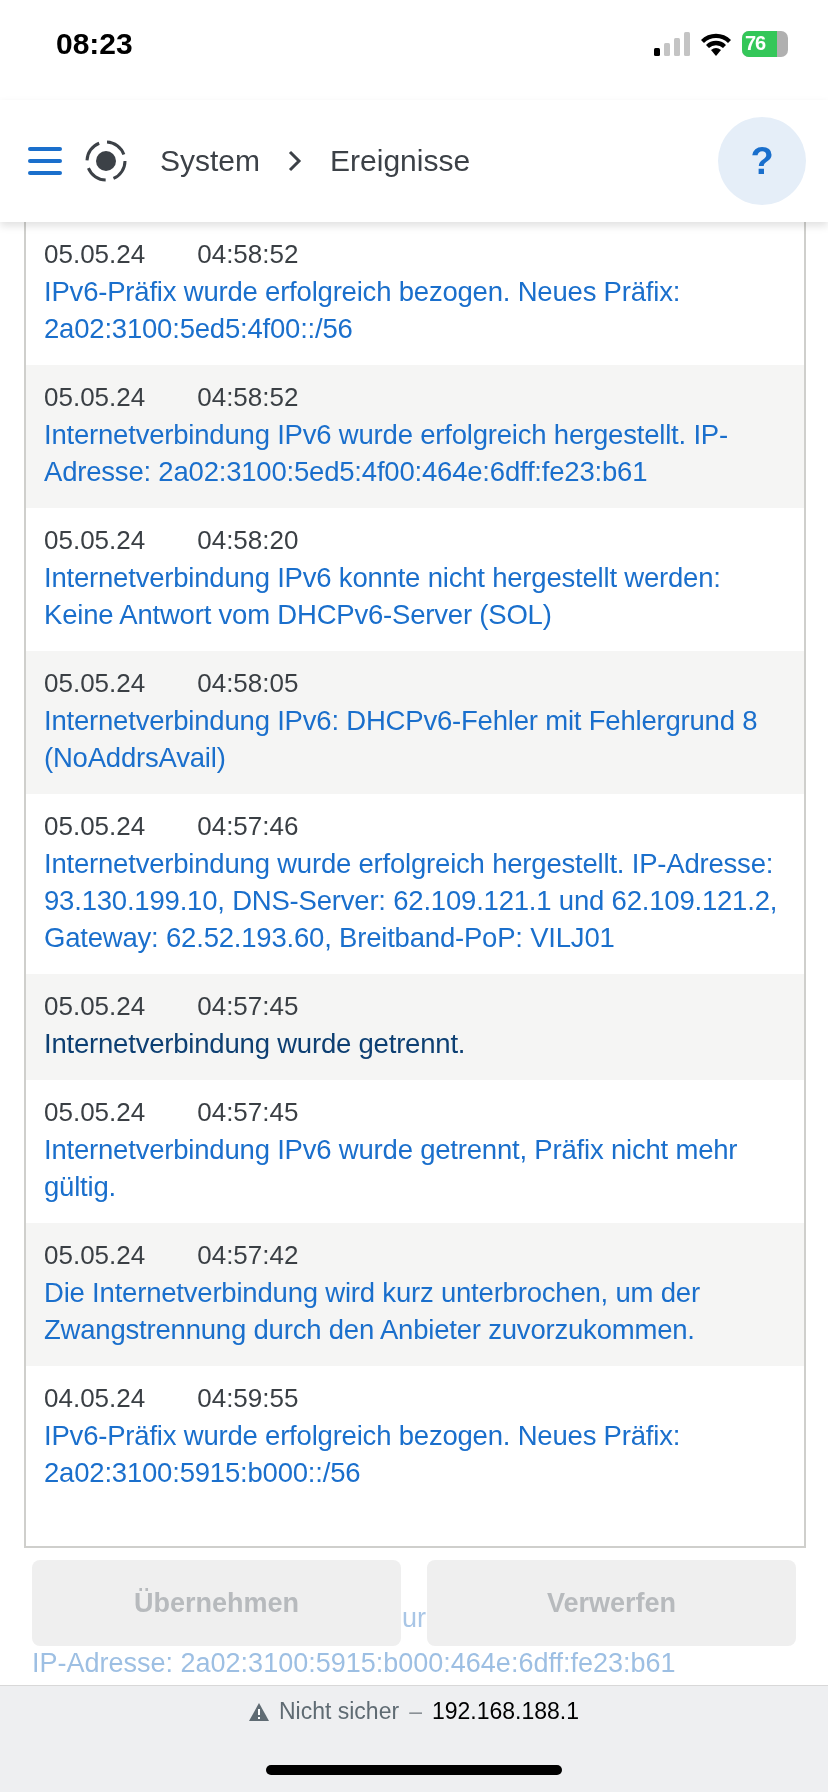 This screenshot has width=828, height=1792. Describe the element at coordinates (258, 1711) in the screenshot. I see `warning-icon` at that location.